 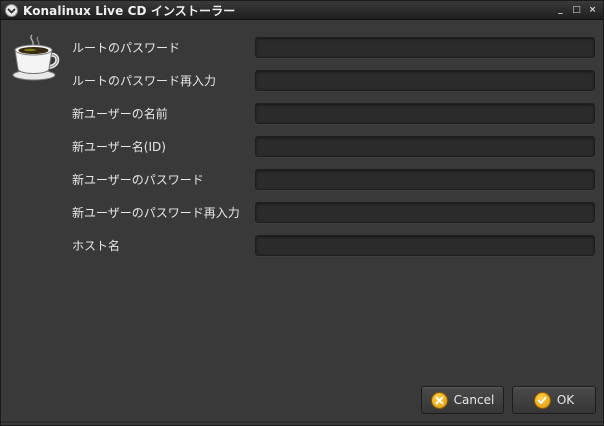 What do you see at coordinates (542, 400) in the screenshot?
I see `check-icon` at bounding box center [542, 400].